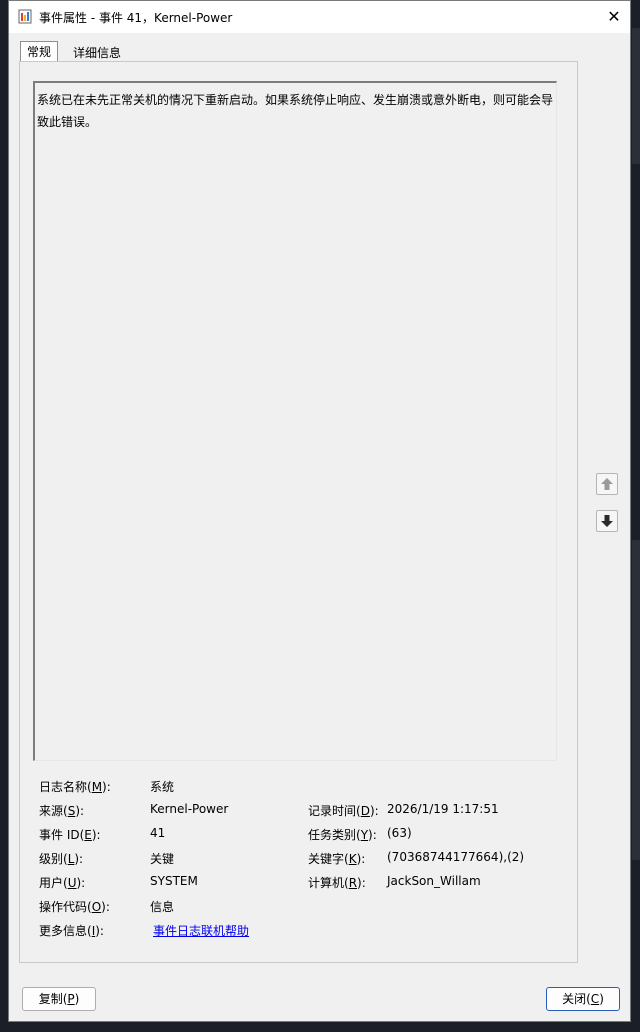 This screenshot has height=1032, width=640. Describe the element at coordinates (319, 17) in the screenshot. I see `title-bar: 事件属性 - 事件 41，Kernel-Power ✕` at that location.